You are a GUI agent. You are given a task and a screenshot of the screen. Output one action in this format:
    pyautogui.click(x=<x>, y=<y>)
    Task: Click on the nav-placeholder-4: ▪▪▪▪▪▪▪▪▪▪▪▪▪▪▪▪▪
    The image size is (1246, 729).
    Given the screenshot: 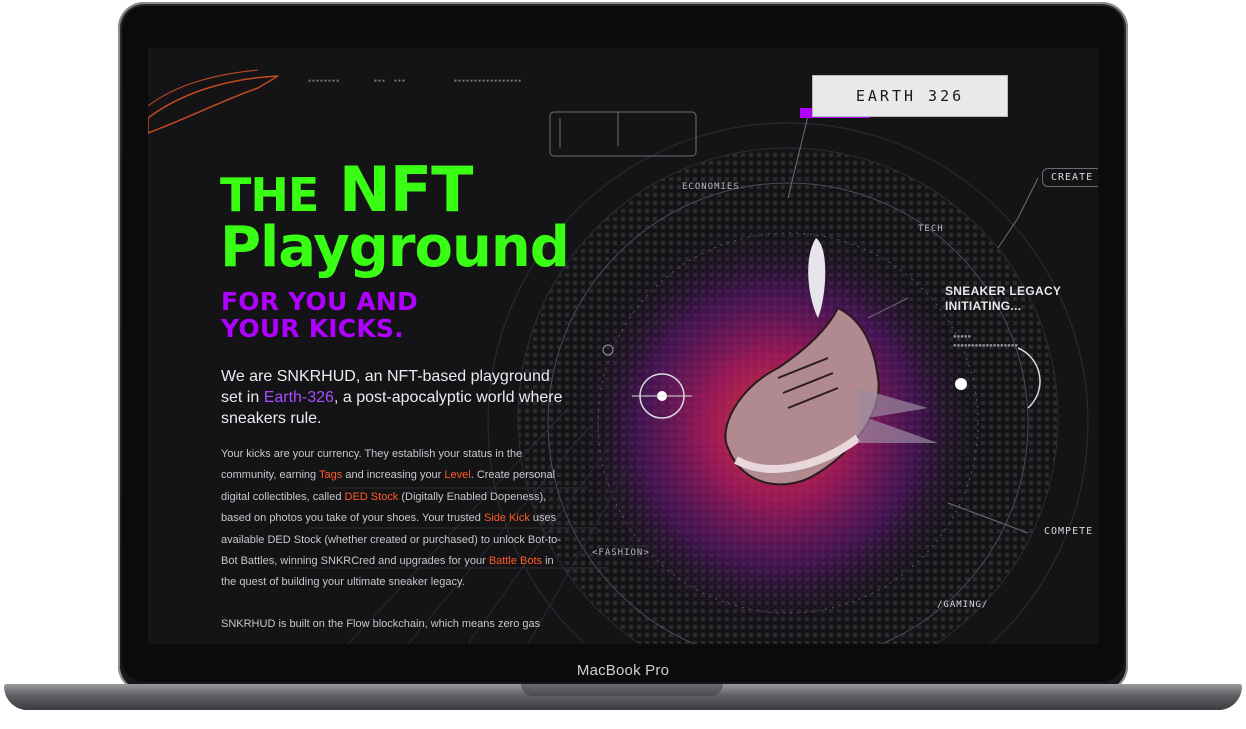 What is the action you would take?
    pyautogui.click(x=488, y=81)
    